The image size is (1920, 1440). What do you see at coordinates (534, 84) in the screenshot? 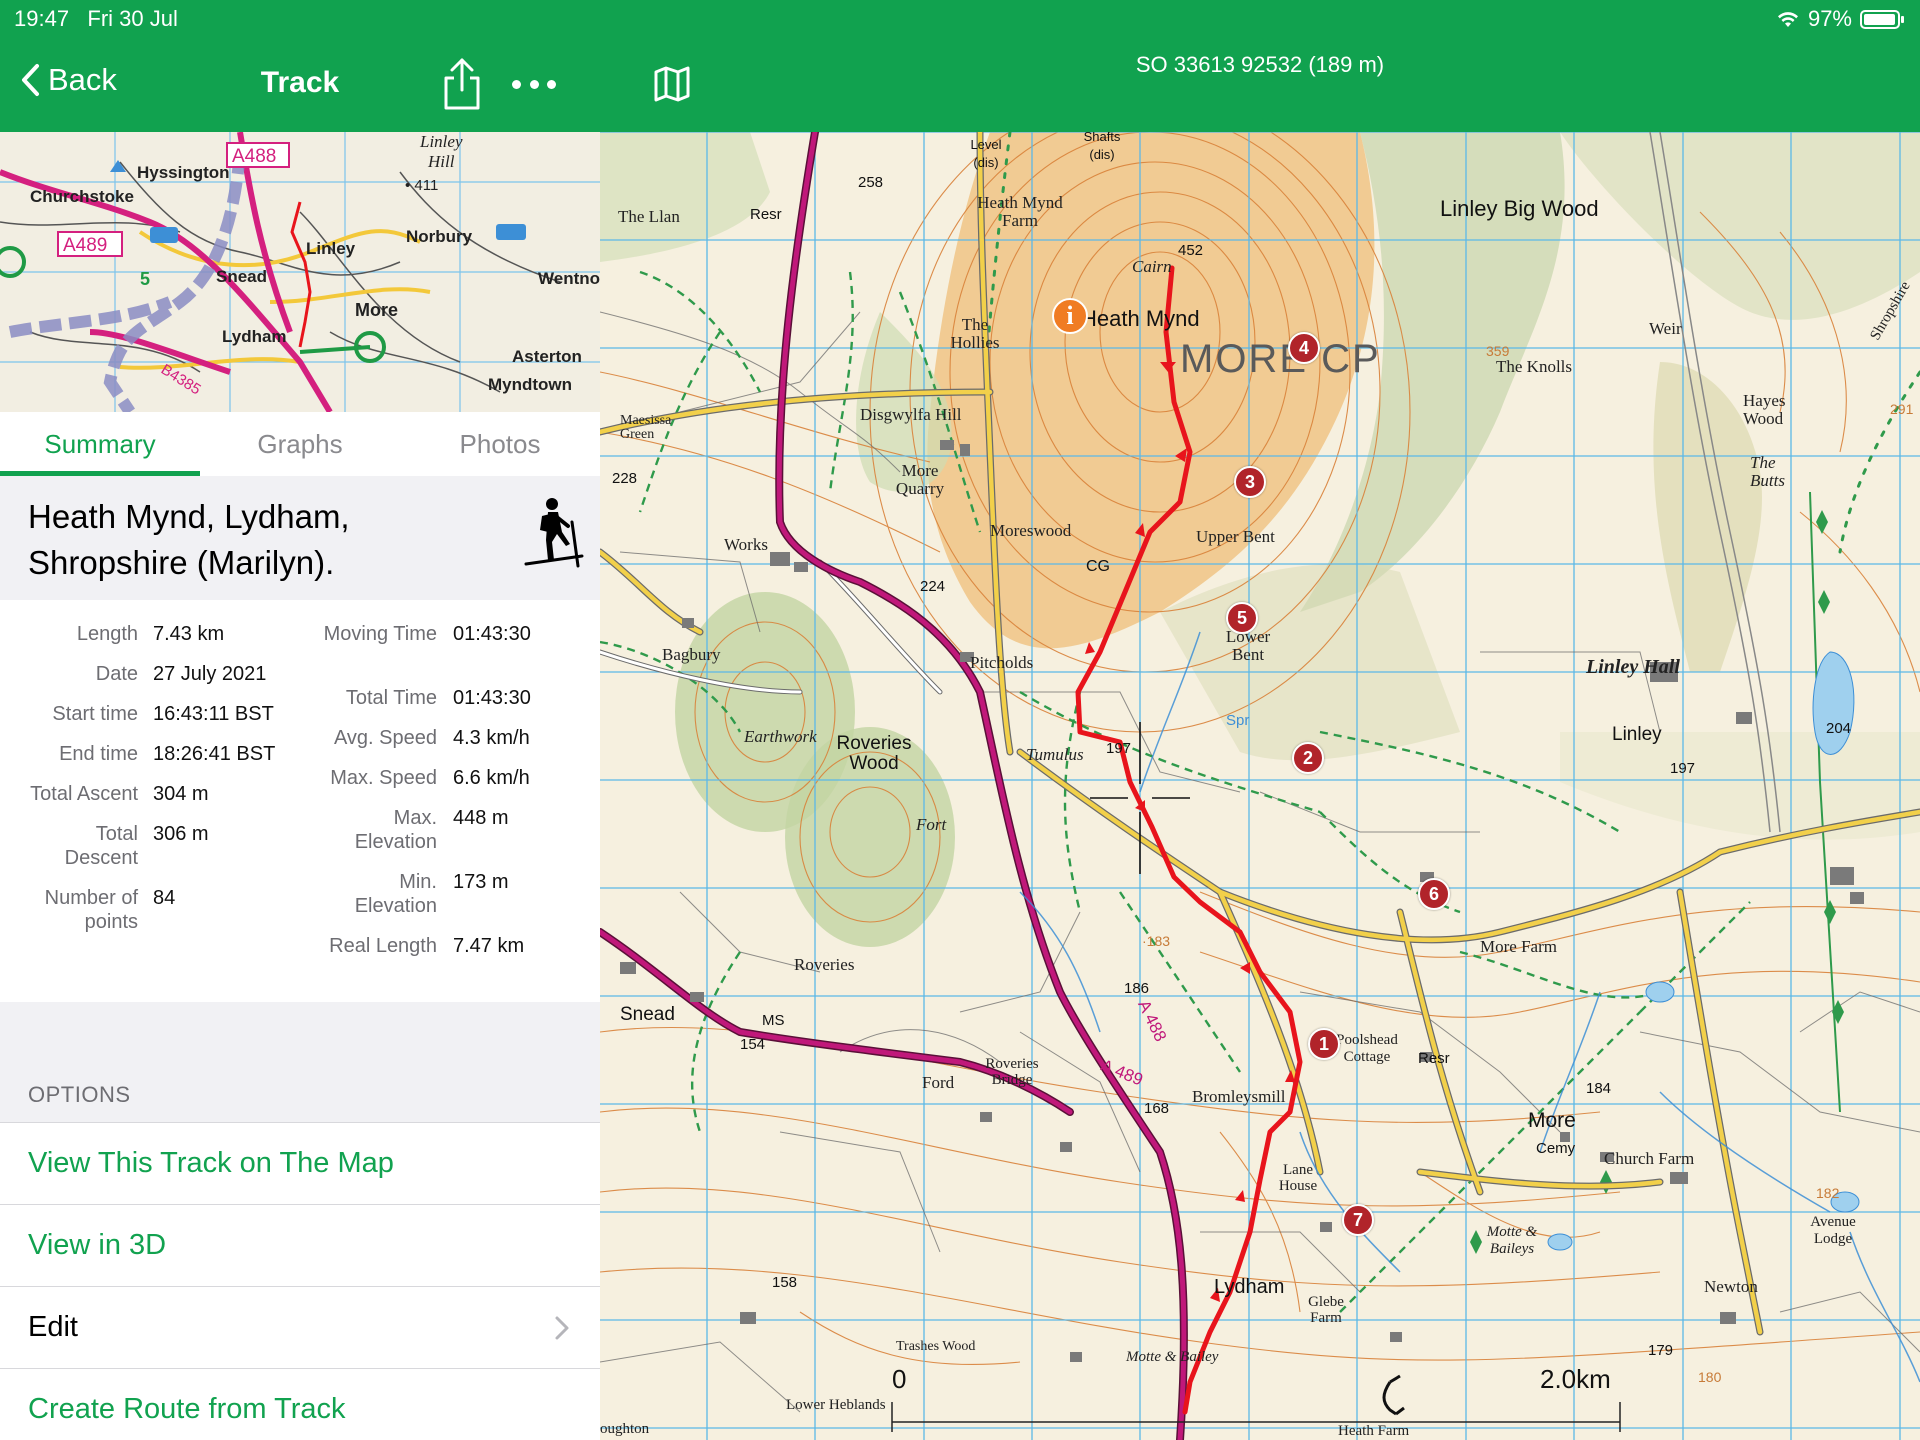
I see `more-options-button` at bounding box center [534, 84].